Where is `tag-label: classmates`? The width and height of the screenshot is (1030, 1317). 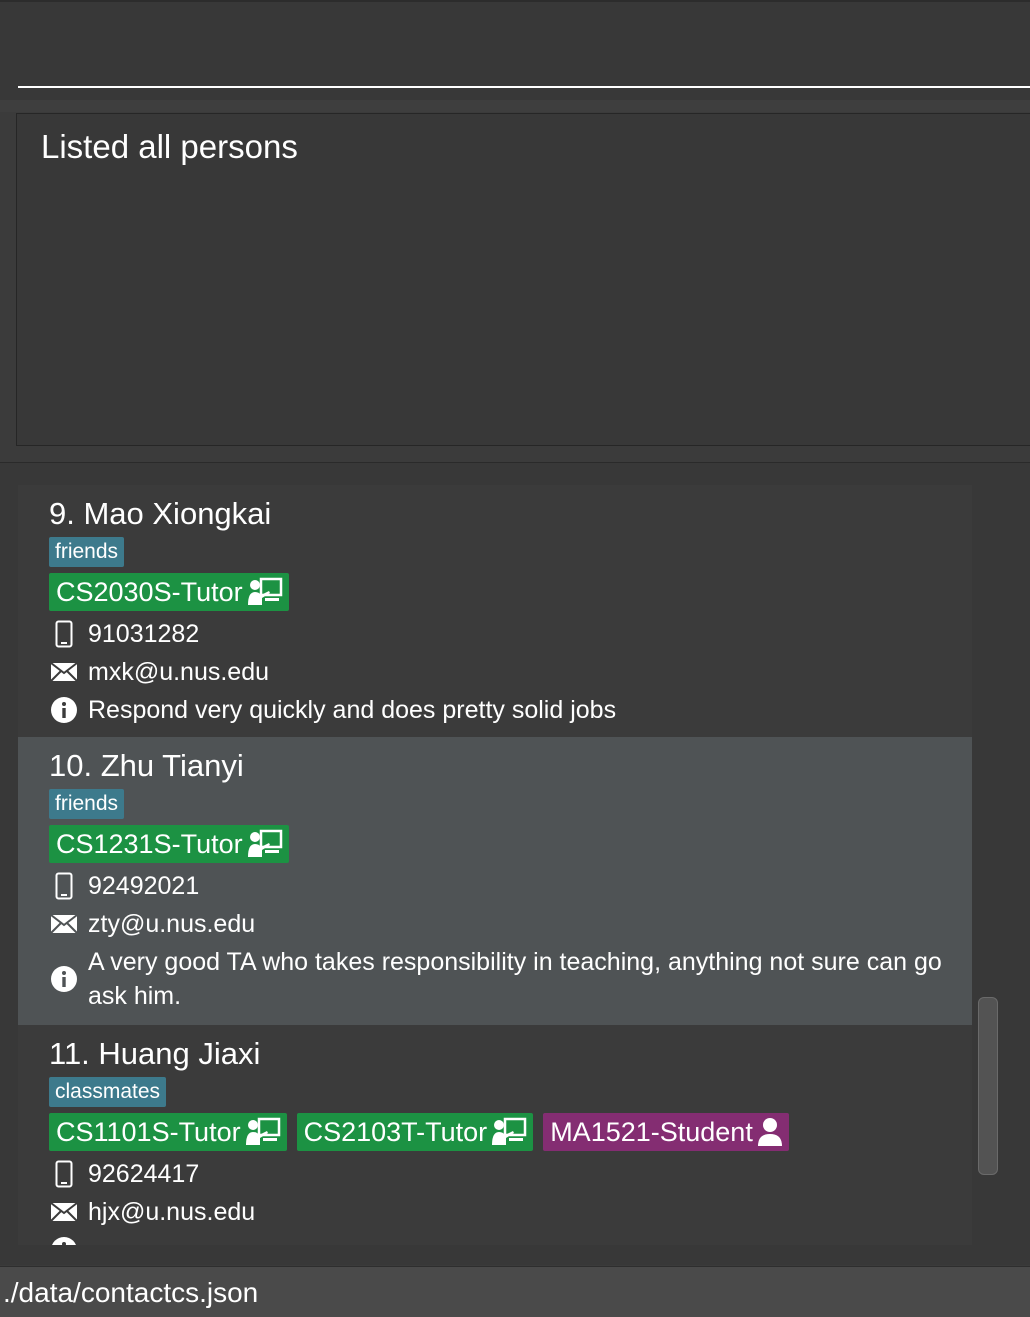
tag-label: classmates is located at coordinates (108, 1092).